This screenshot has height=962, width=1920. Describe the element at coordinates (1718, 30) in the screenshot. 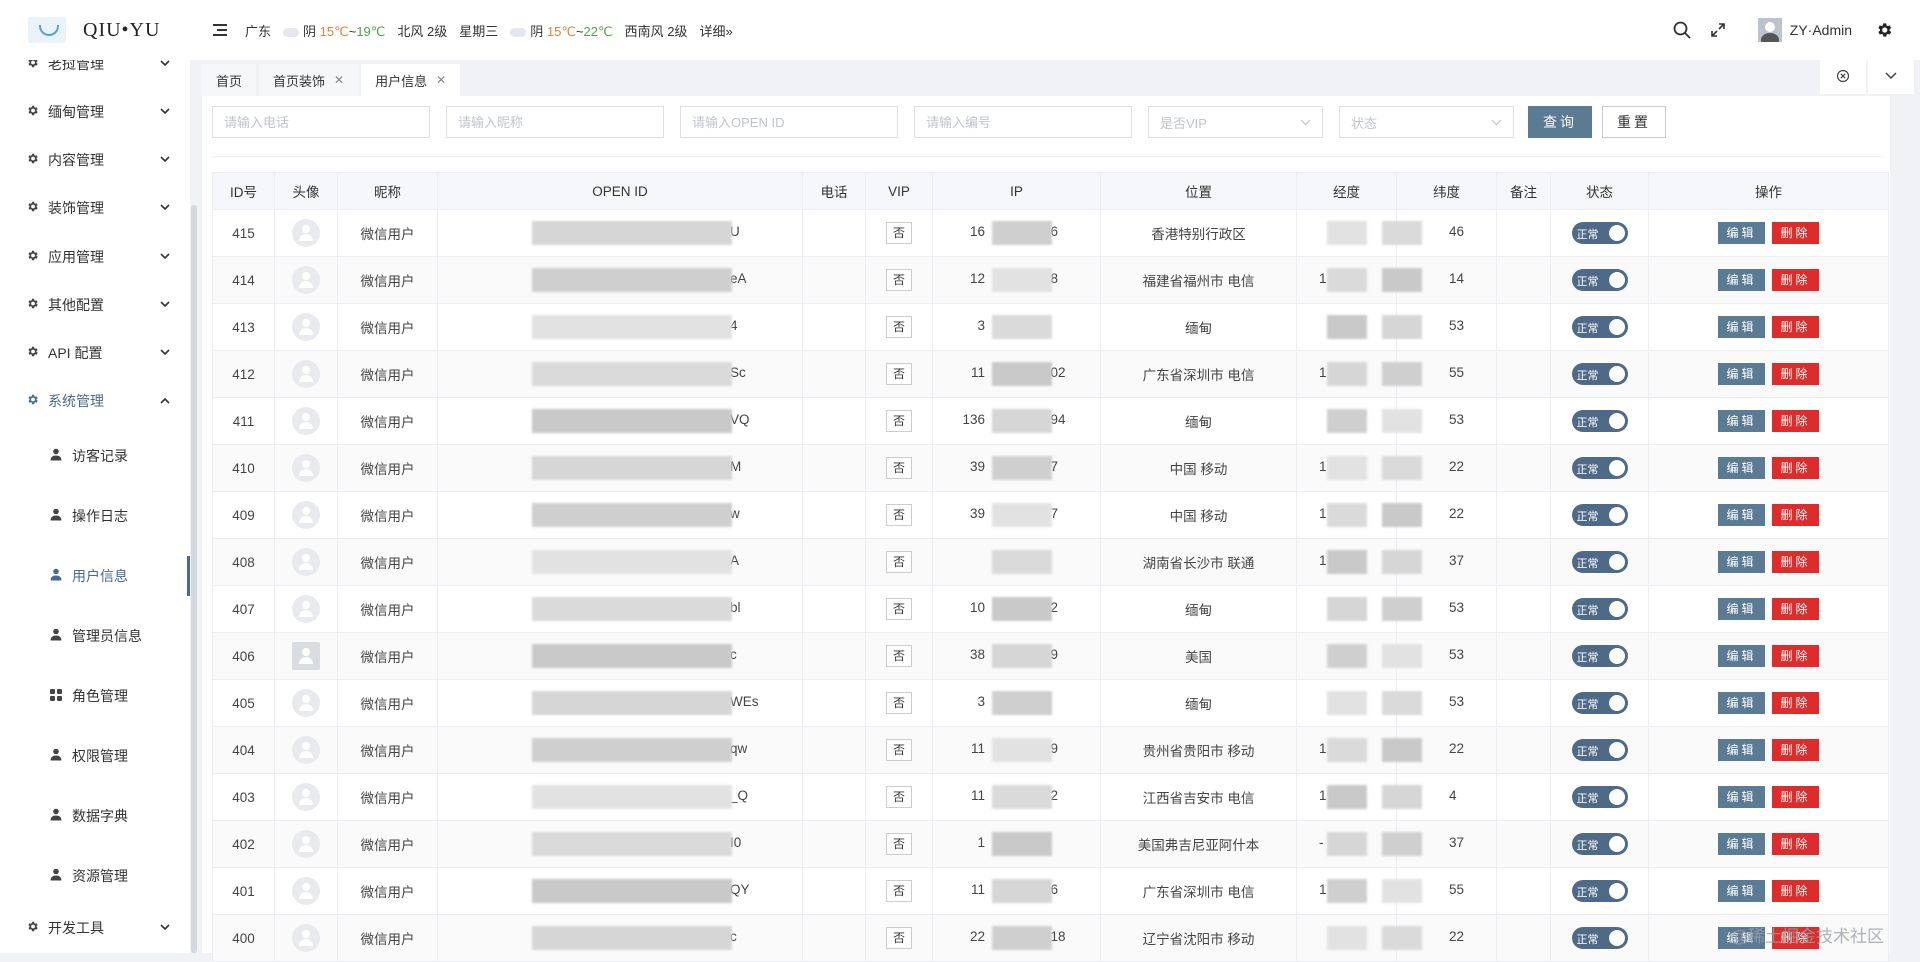

I see `fullscreen-icon` at that location.